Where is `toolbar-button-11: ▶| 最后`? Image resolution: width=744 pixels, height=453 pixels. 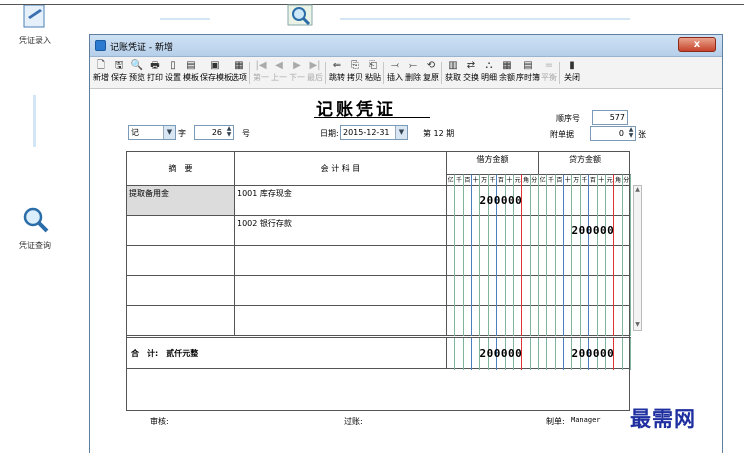
toolbar-button-11: ▶| 最后 is located at coordinates (315, 73).